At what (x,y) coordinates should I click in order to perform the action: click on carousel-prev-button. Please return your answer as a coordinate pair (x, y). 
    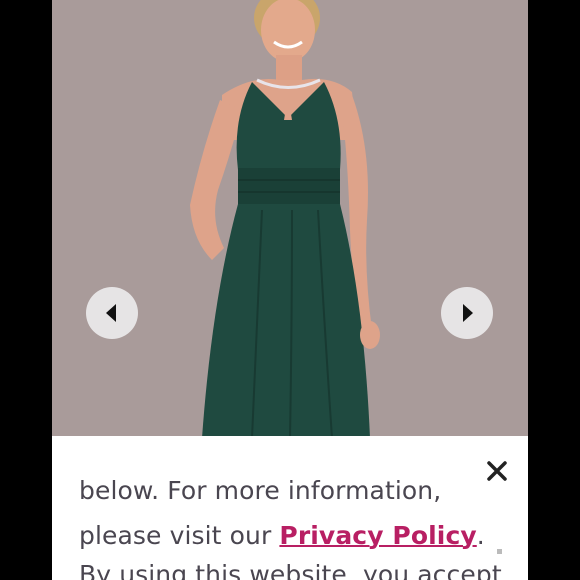
    Looking at the image, I should click on (112, 313).